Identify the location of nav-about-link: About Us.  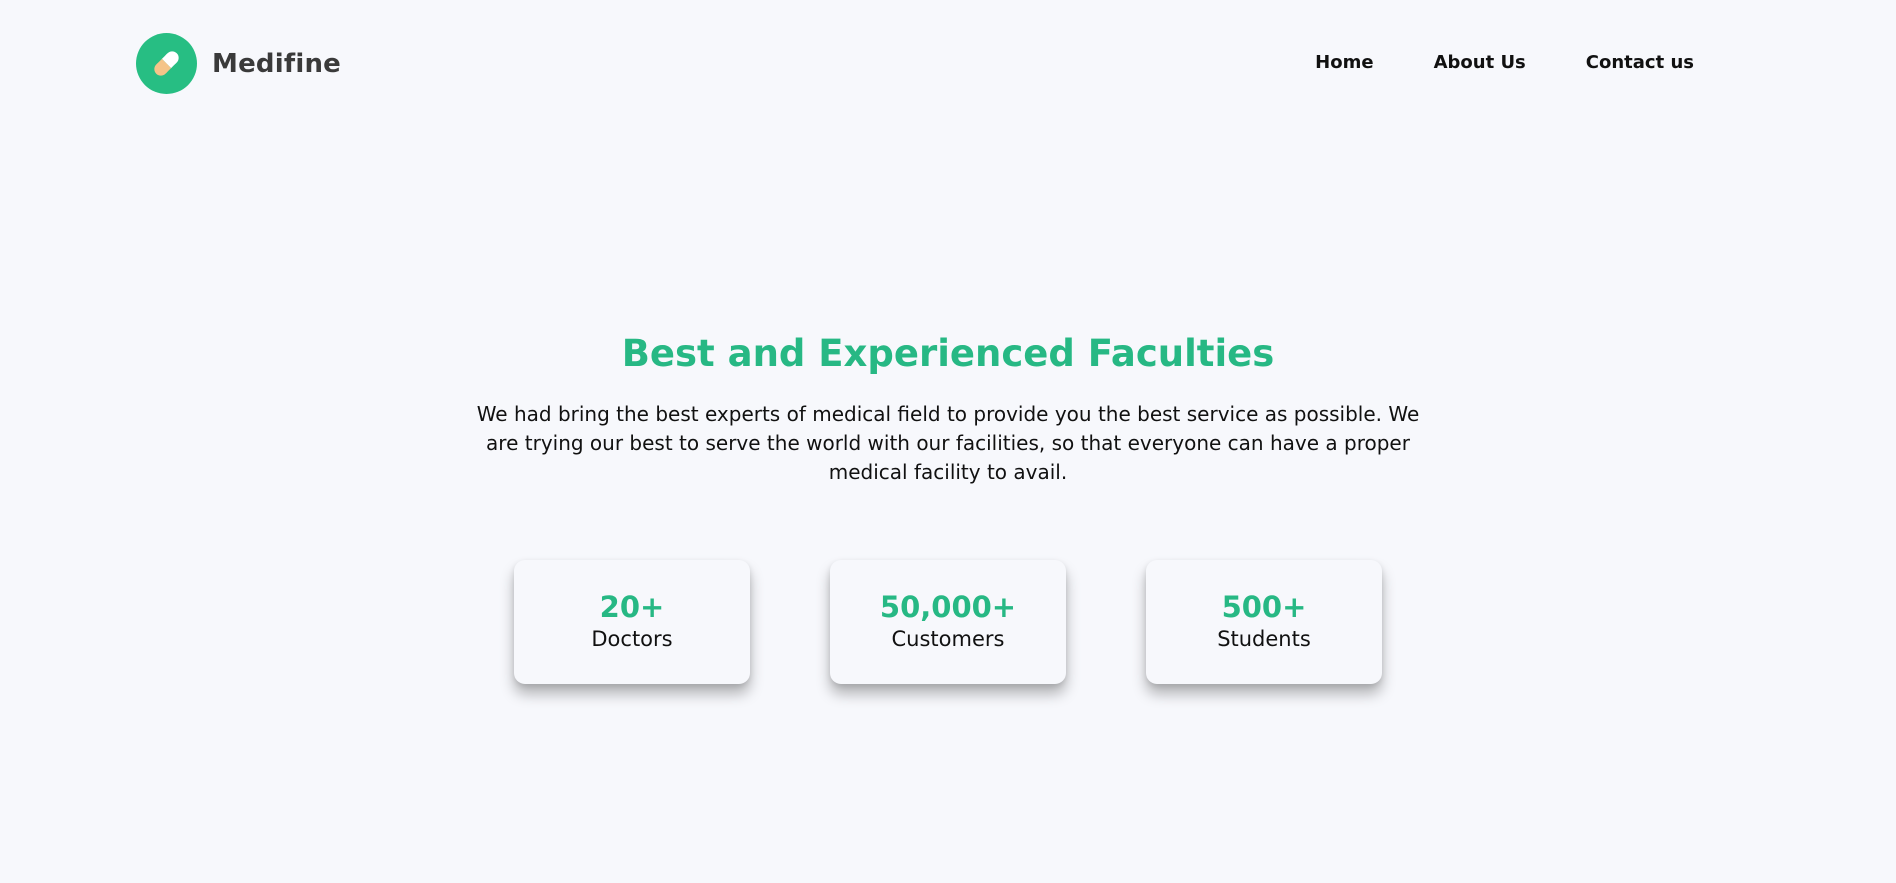
(1480, 62).